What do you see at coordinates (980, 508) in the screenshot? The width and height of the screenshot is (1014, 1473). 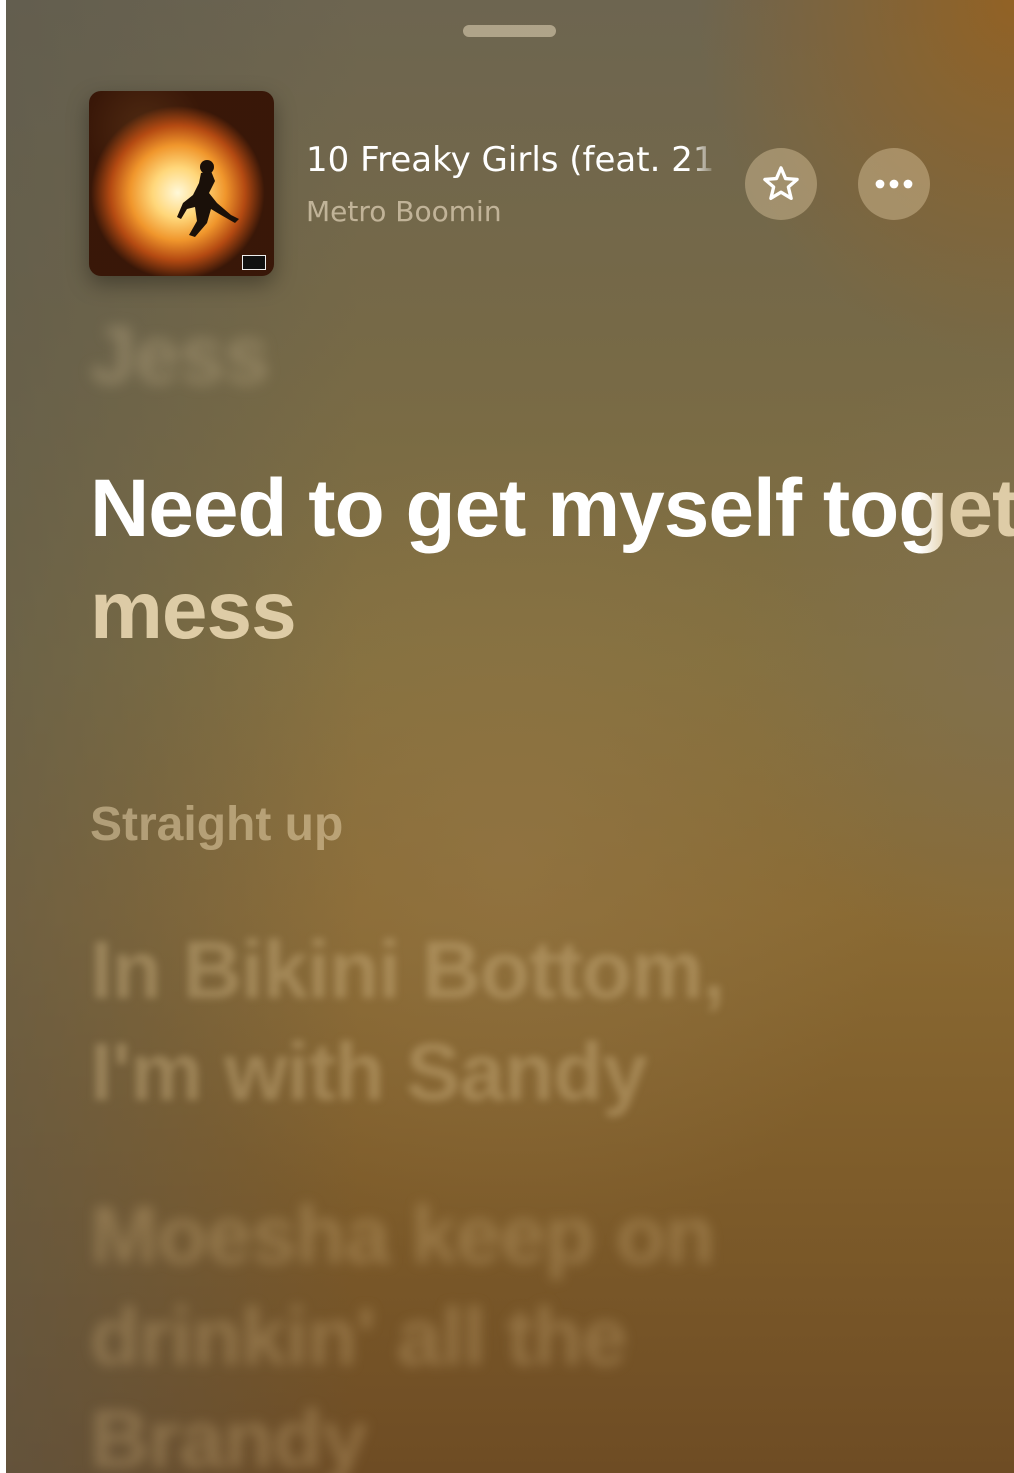 I see `lyric-upcoming-text: ether, I'm a` at bounding box center [980, 508].